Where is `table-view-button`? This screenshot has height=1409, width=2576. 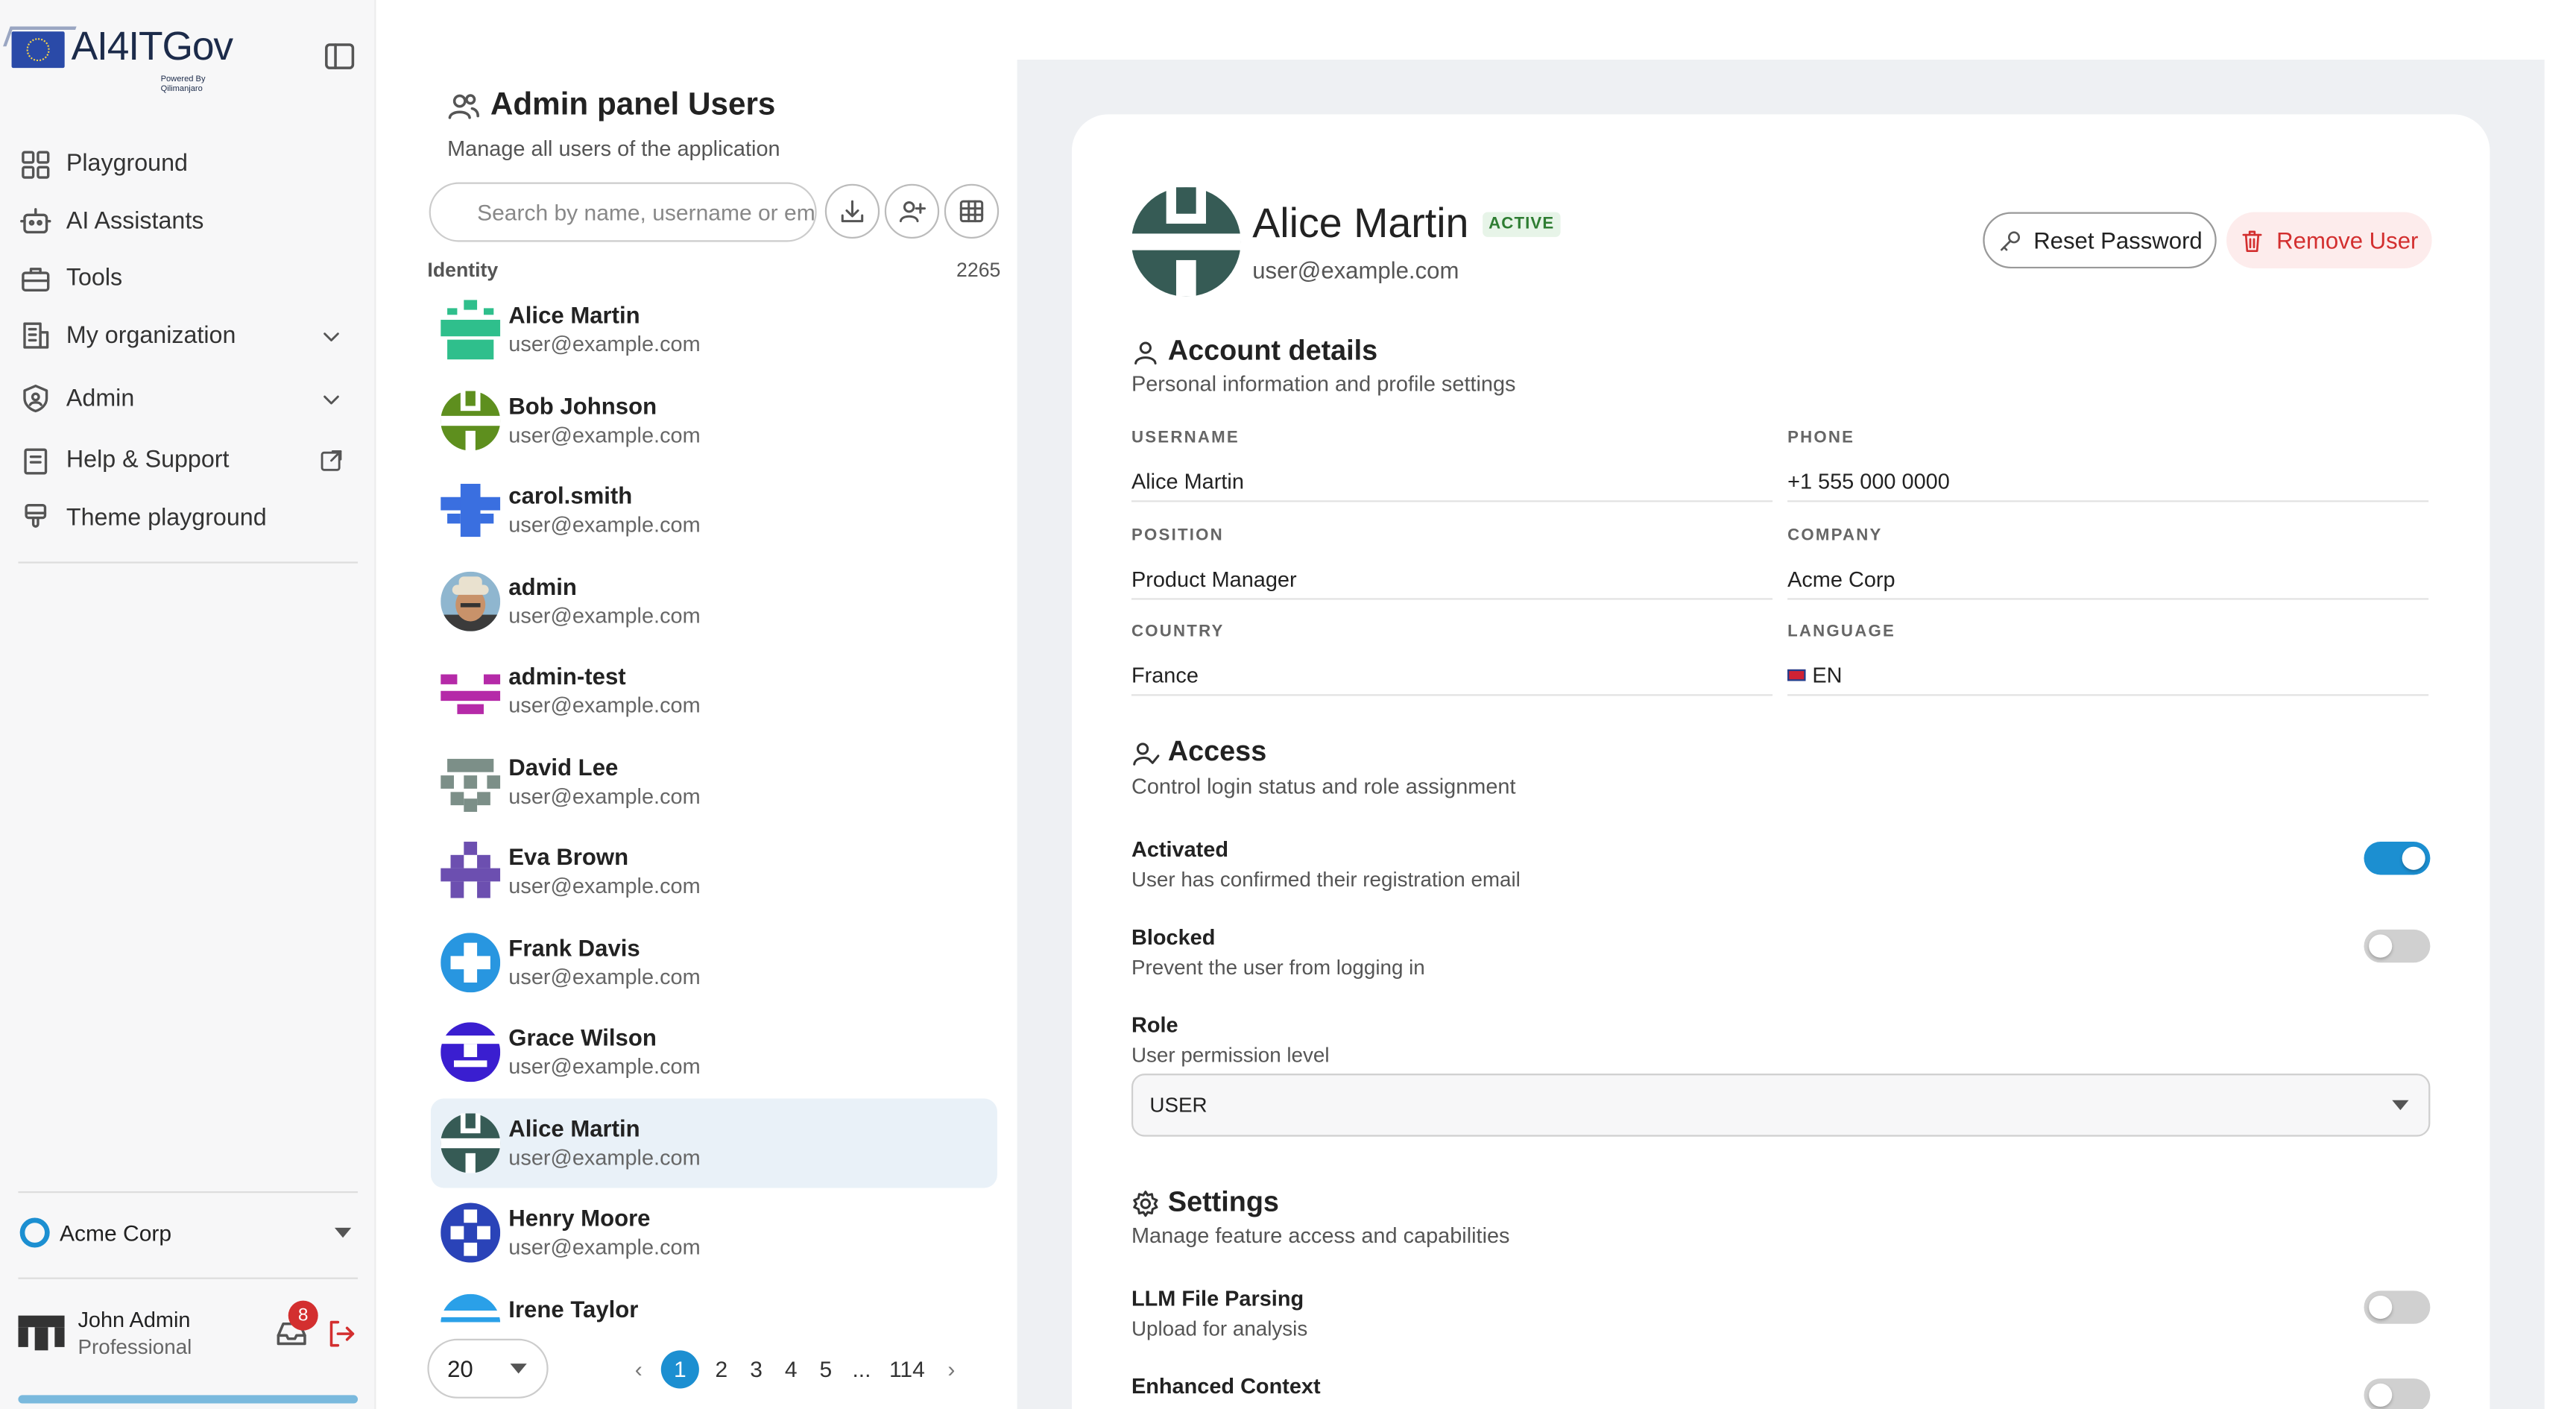
table-view-button is located at coordinates (972, 211).